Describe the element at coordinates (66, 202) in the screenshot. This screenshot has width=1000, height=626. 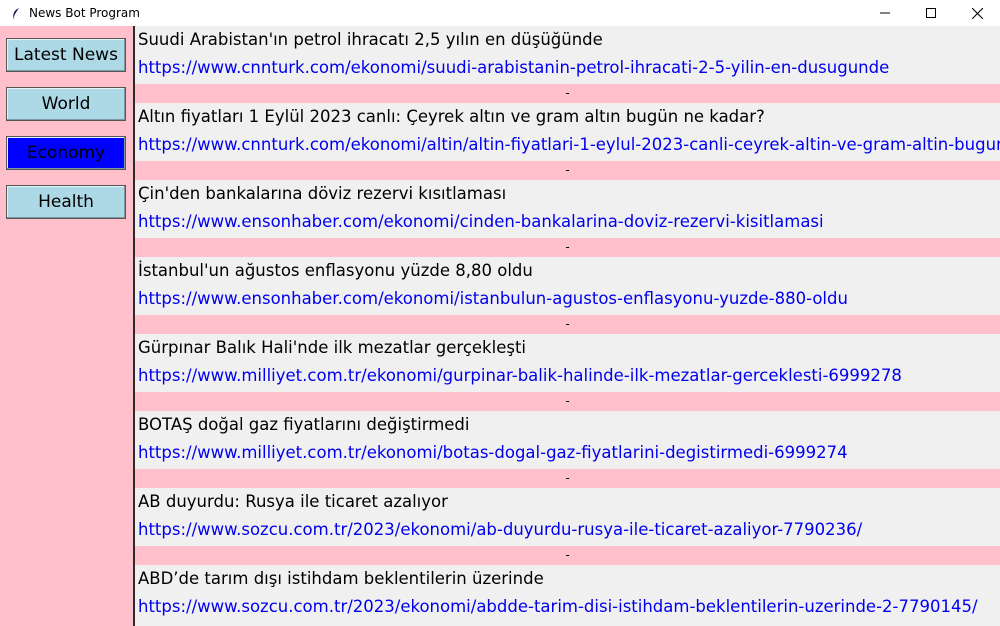
I see `health-button: Health` at that location.